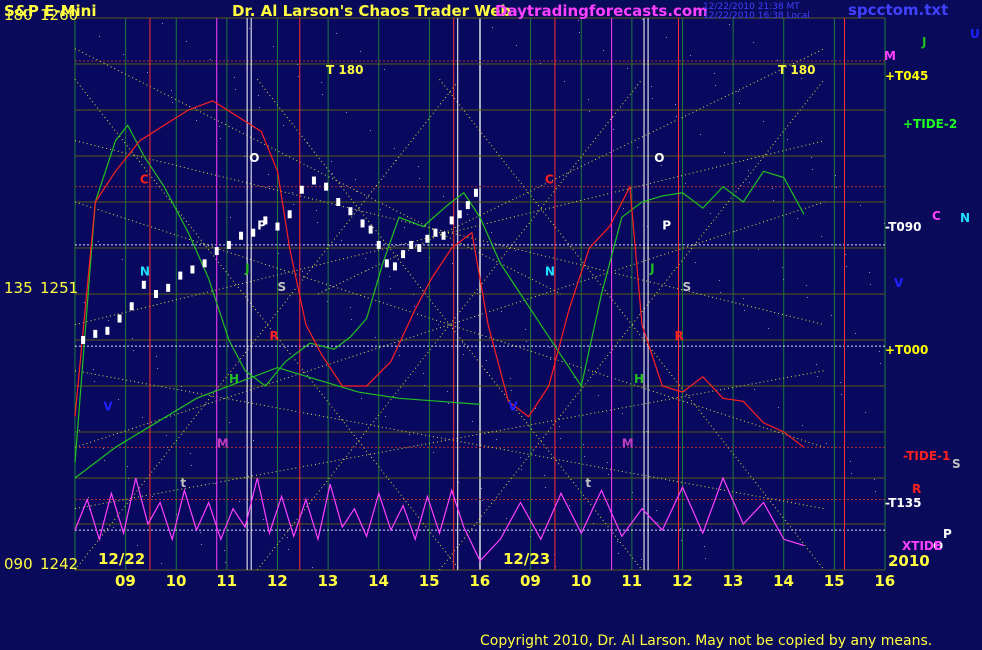 This screenshot has width=982, height=650. Describe the element at coordinates (226, 581) in the screenshot. I see `x-tick-label: 11` at that location.